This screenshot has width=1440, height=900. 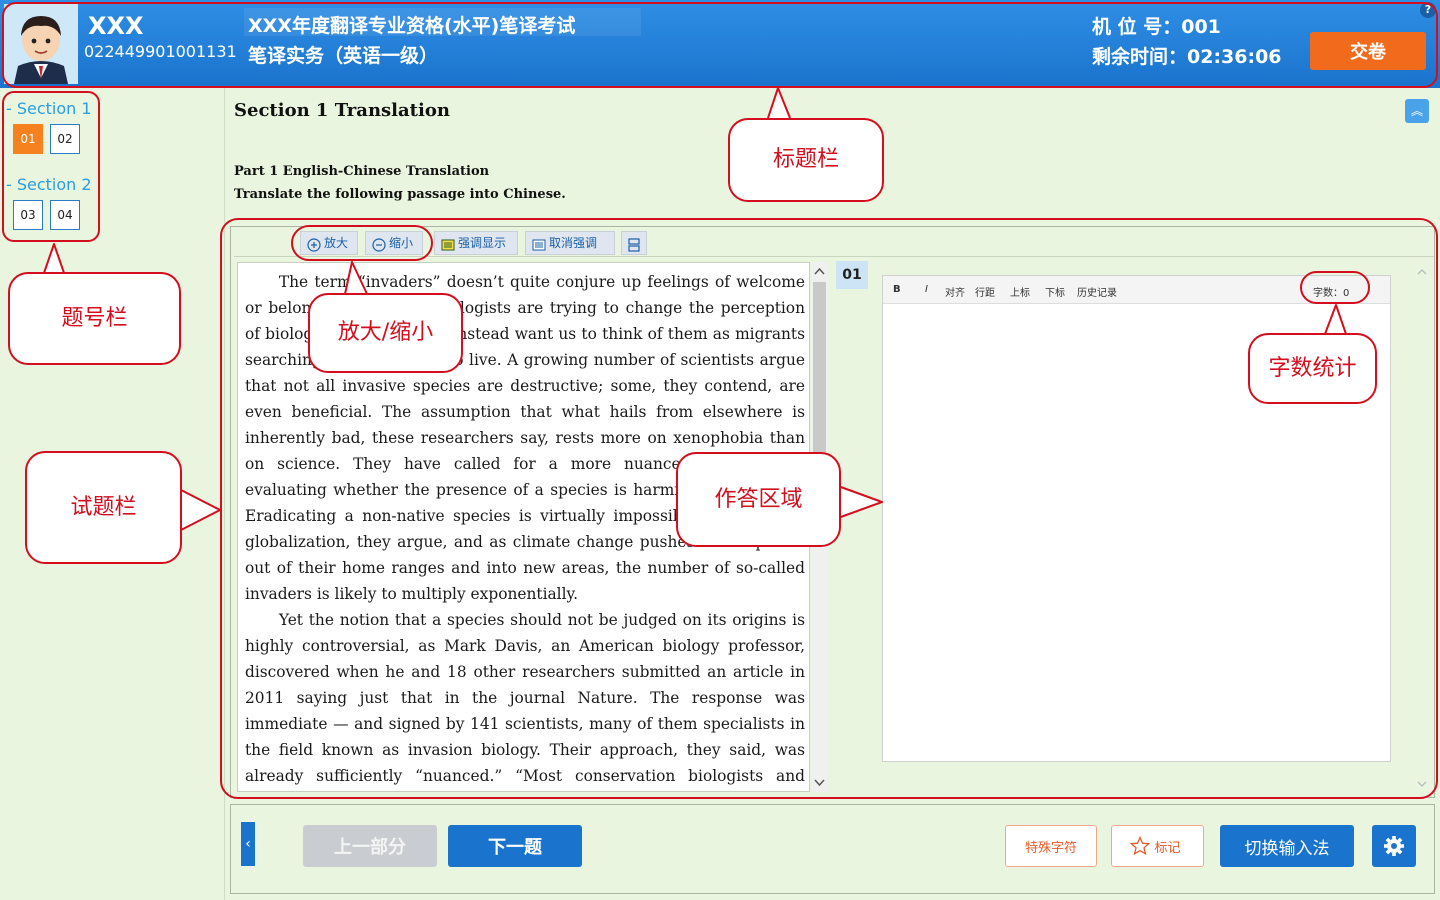 What do you see at coordinates (1312, 368) in the screenshot?
I see `word-count-annotation: 字数统计` at bounding box center [1312, 368].